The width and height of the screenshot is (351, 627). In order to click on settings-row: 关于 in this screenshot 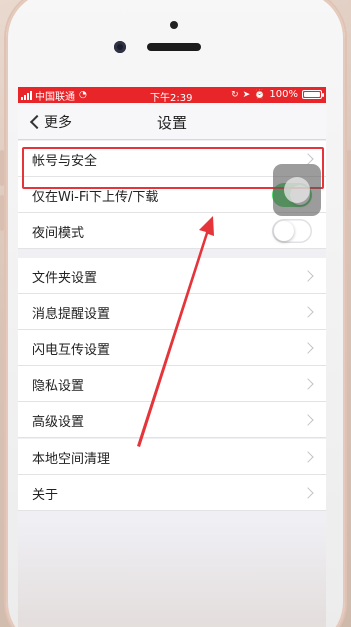, I will do `click(172, 493)`.